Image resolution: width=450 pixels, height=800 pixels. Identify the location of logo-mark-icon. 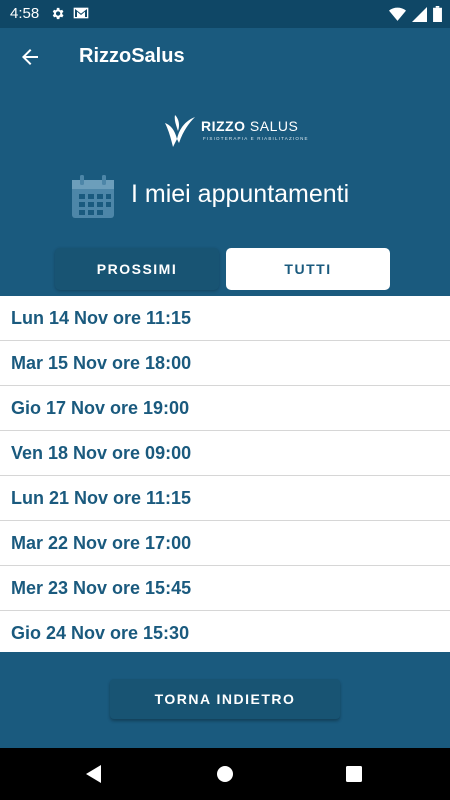
(180, 131).